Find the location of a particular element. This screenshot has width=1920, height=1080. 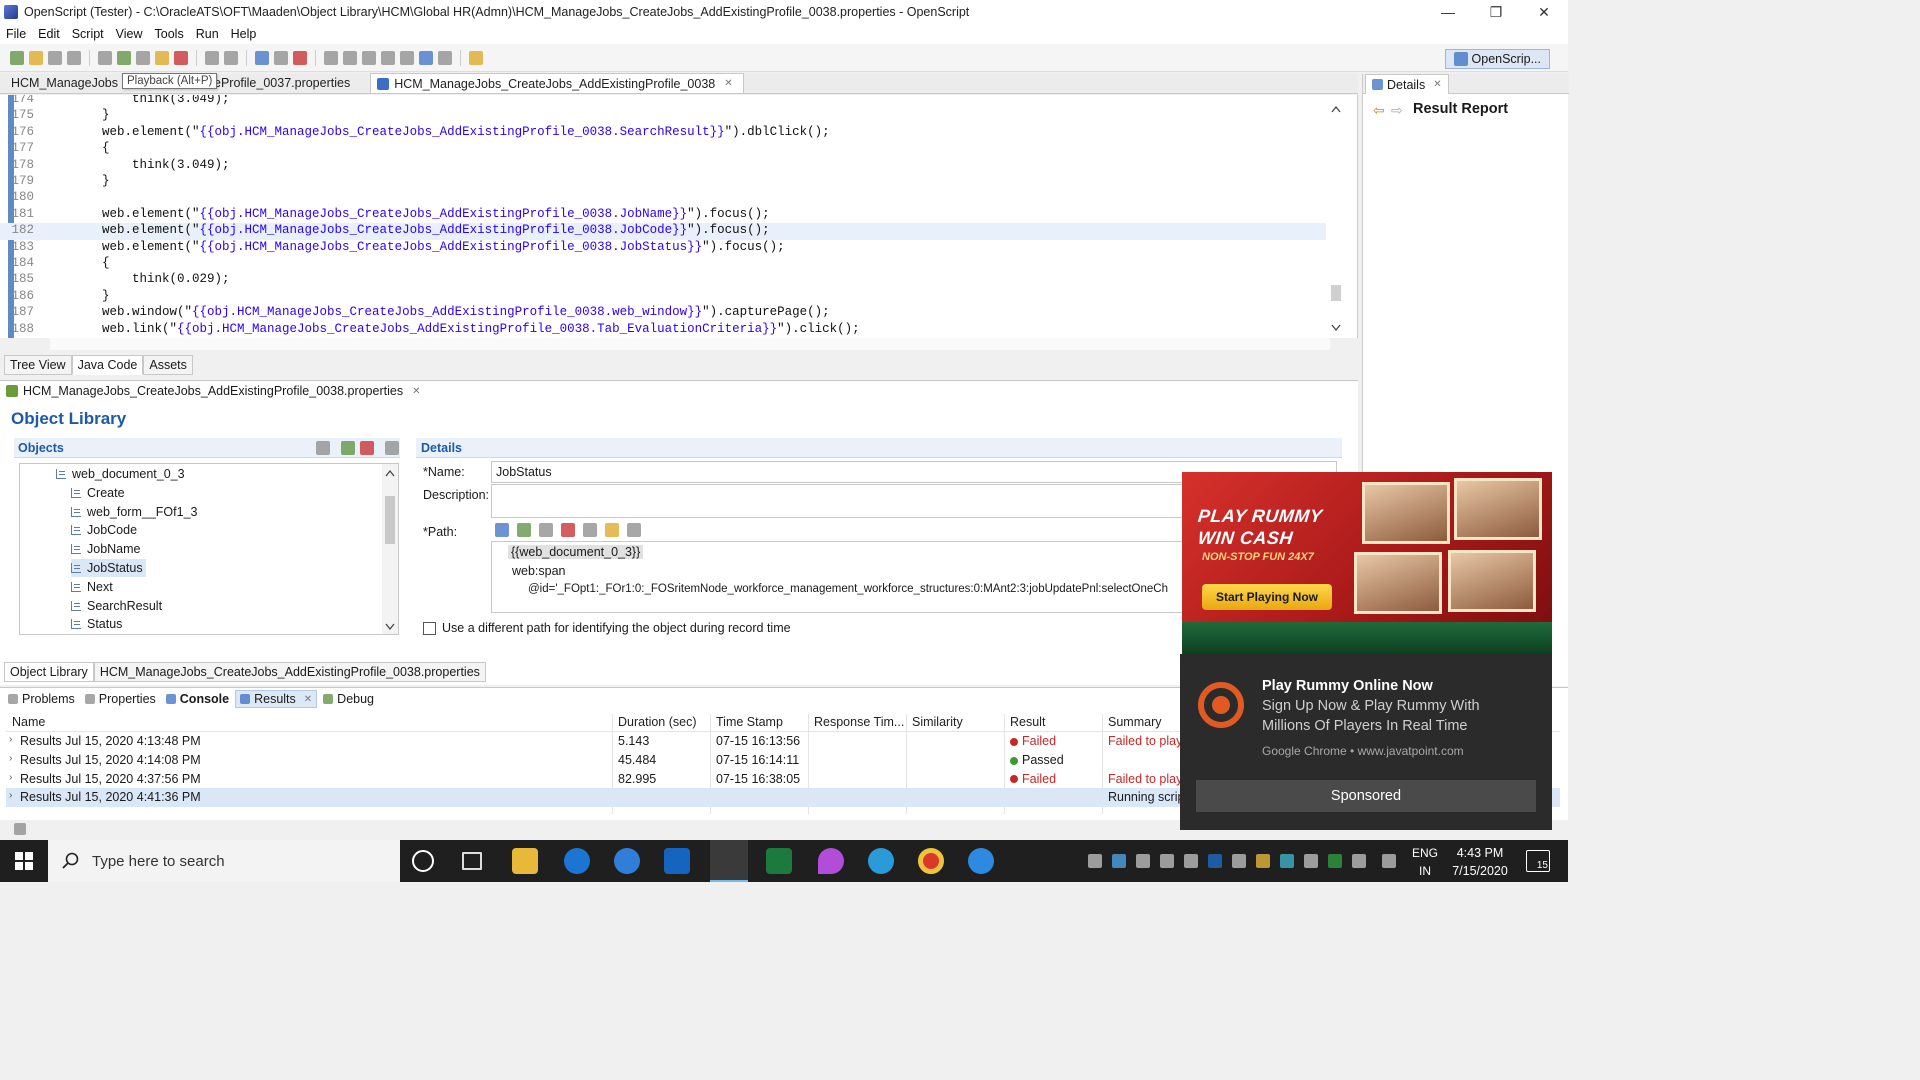

tree-scrollbar is located at coordinates (390, 549).